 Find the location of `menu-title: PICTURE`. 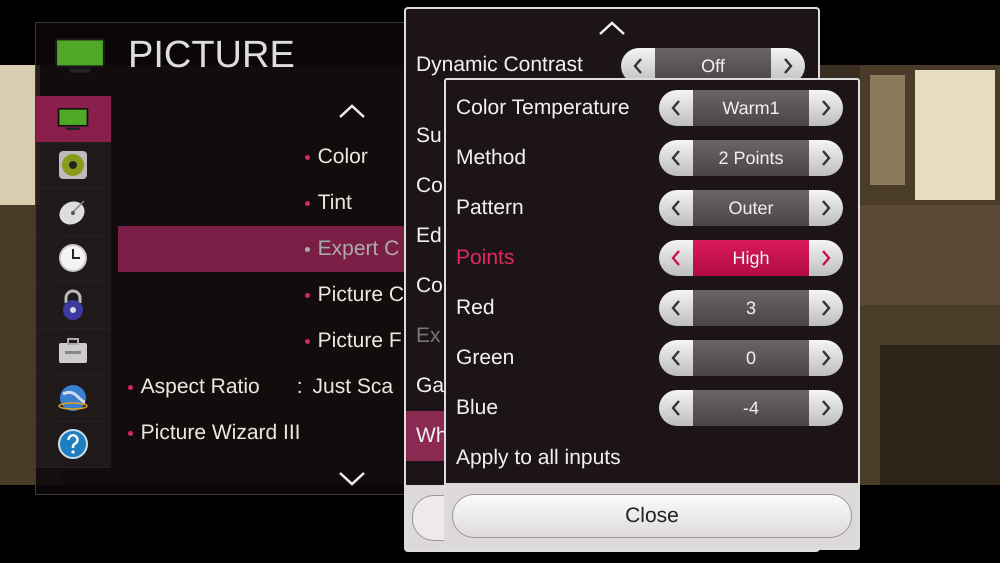

menu-title: PICTURE is located at coordinates (211, 55).